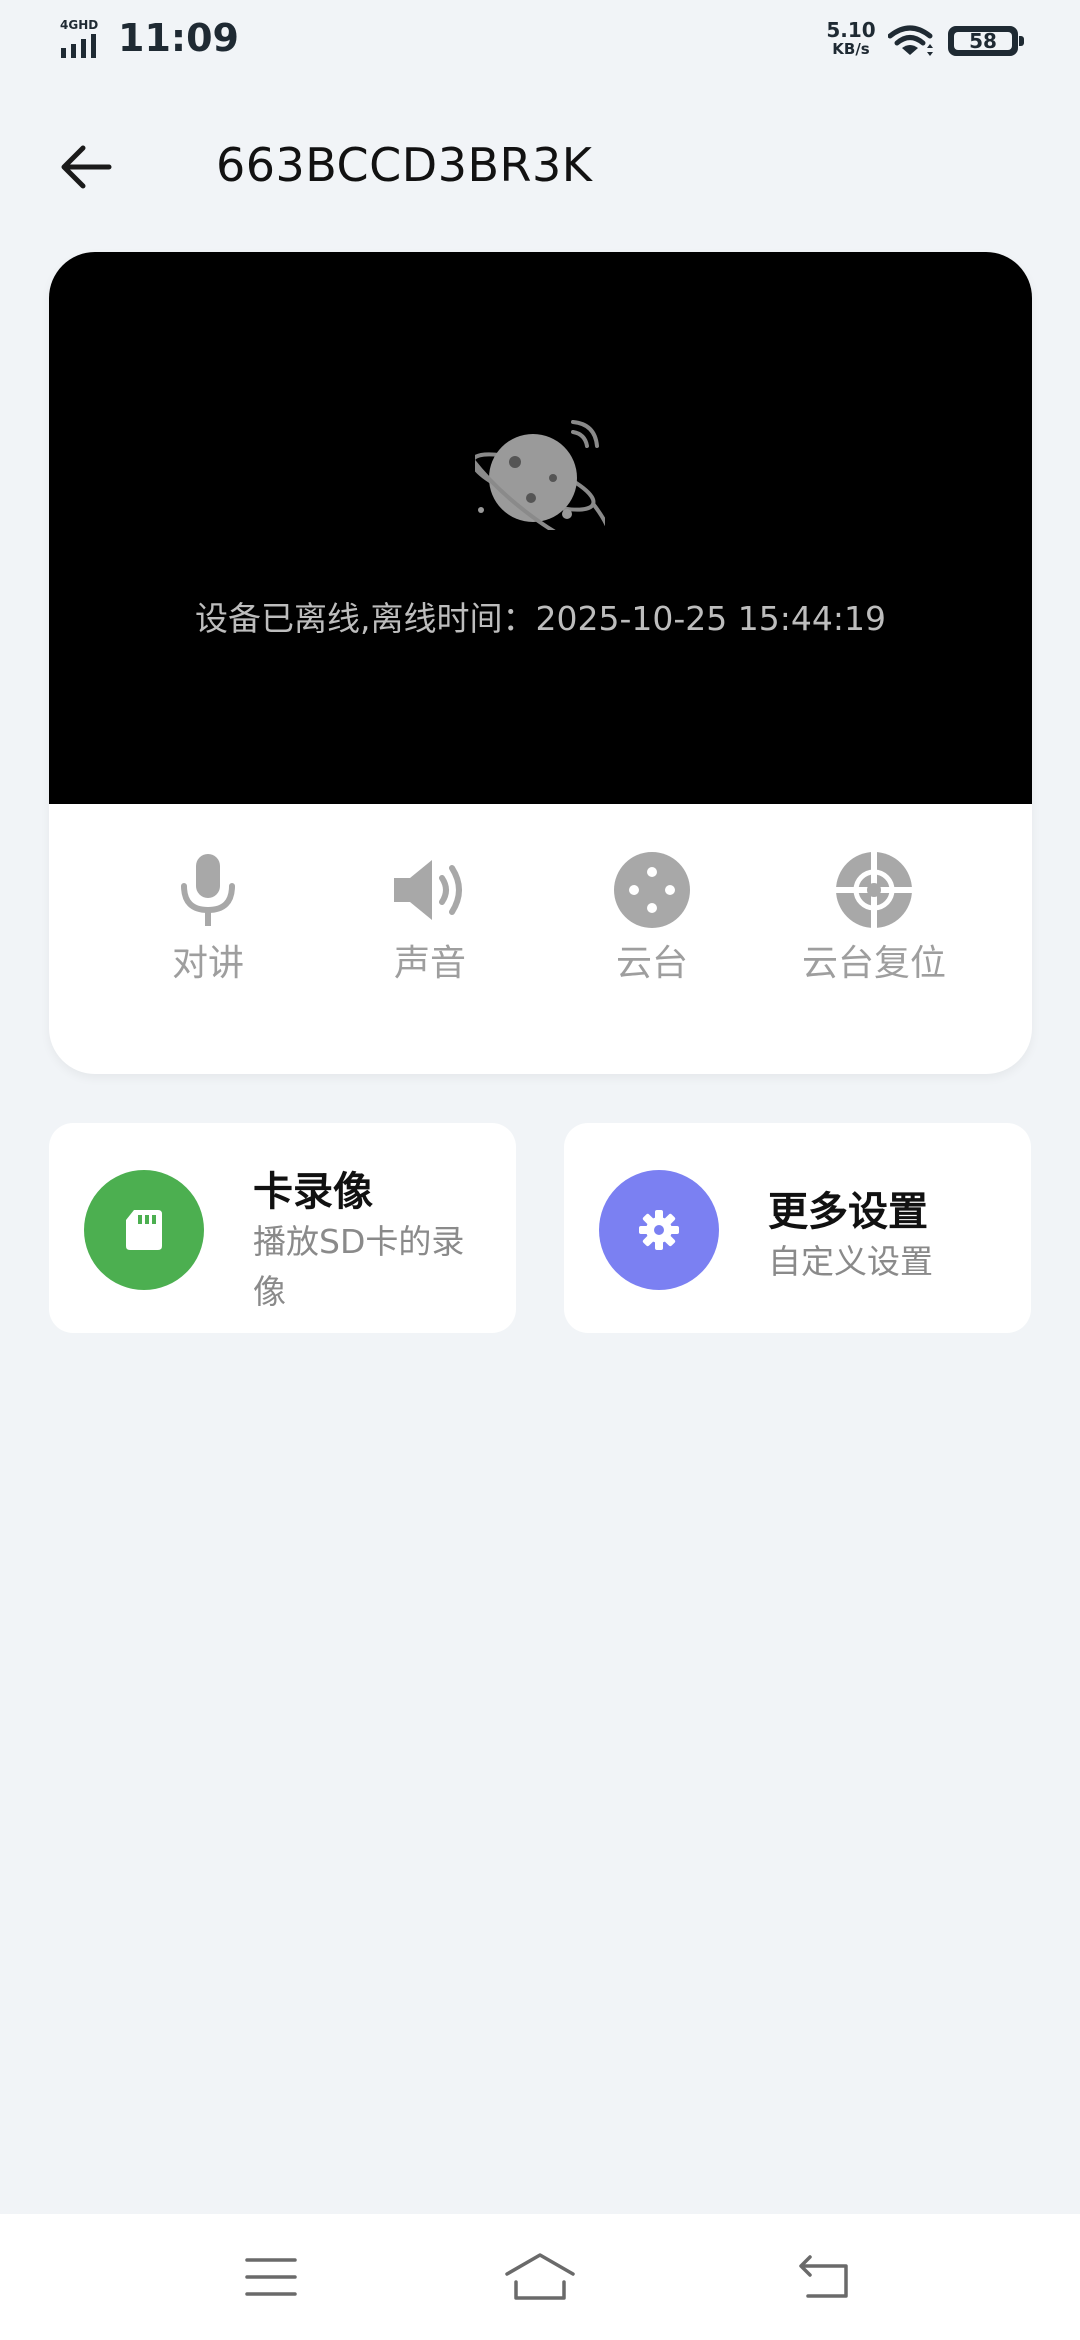 The width and height of the screenshot is (1080, 2340). What do you see at coordinates (652, 890) in the screenshot?
I see `ptz-joystick-icon` at bounding box center [652, 890].